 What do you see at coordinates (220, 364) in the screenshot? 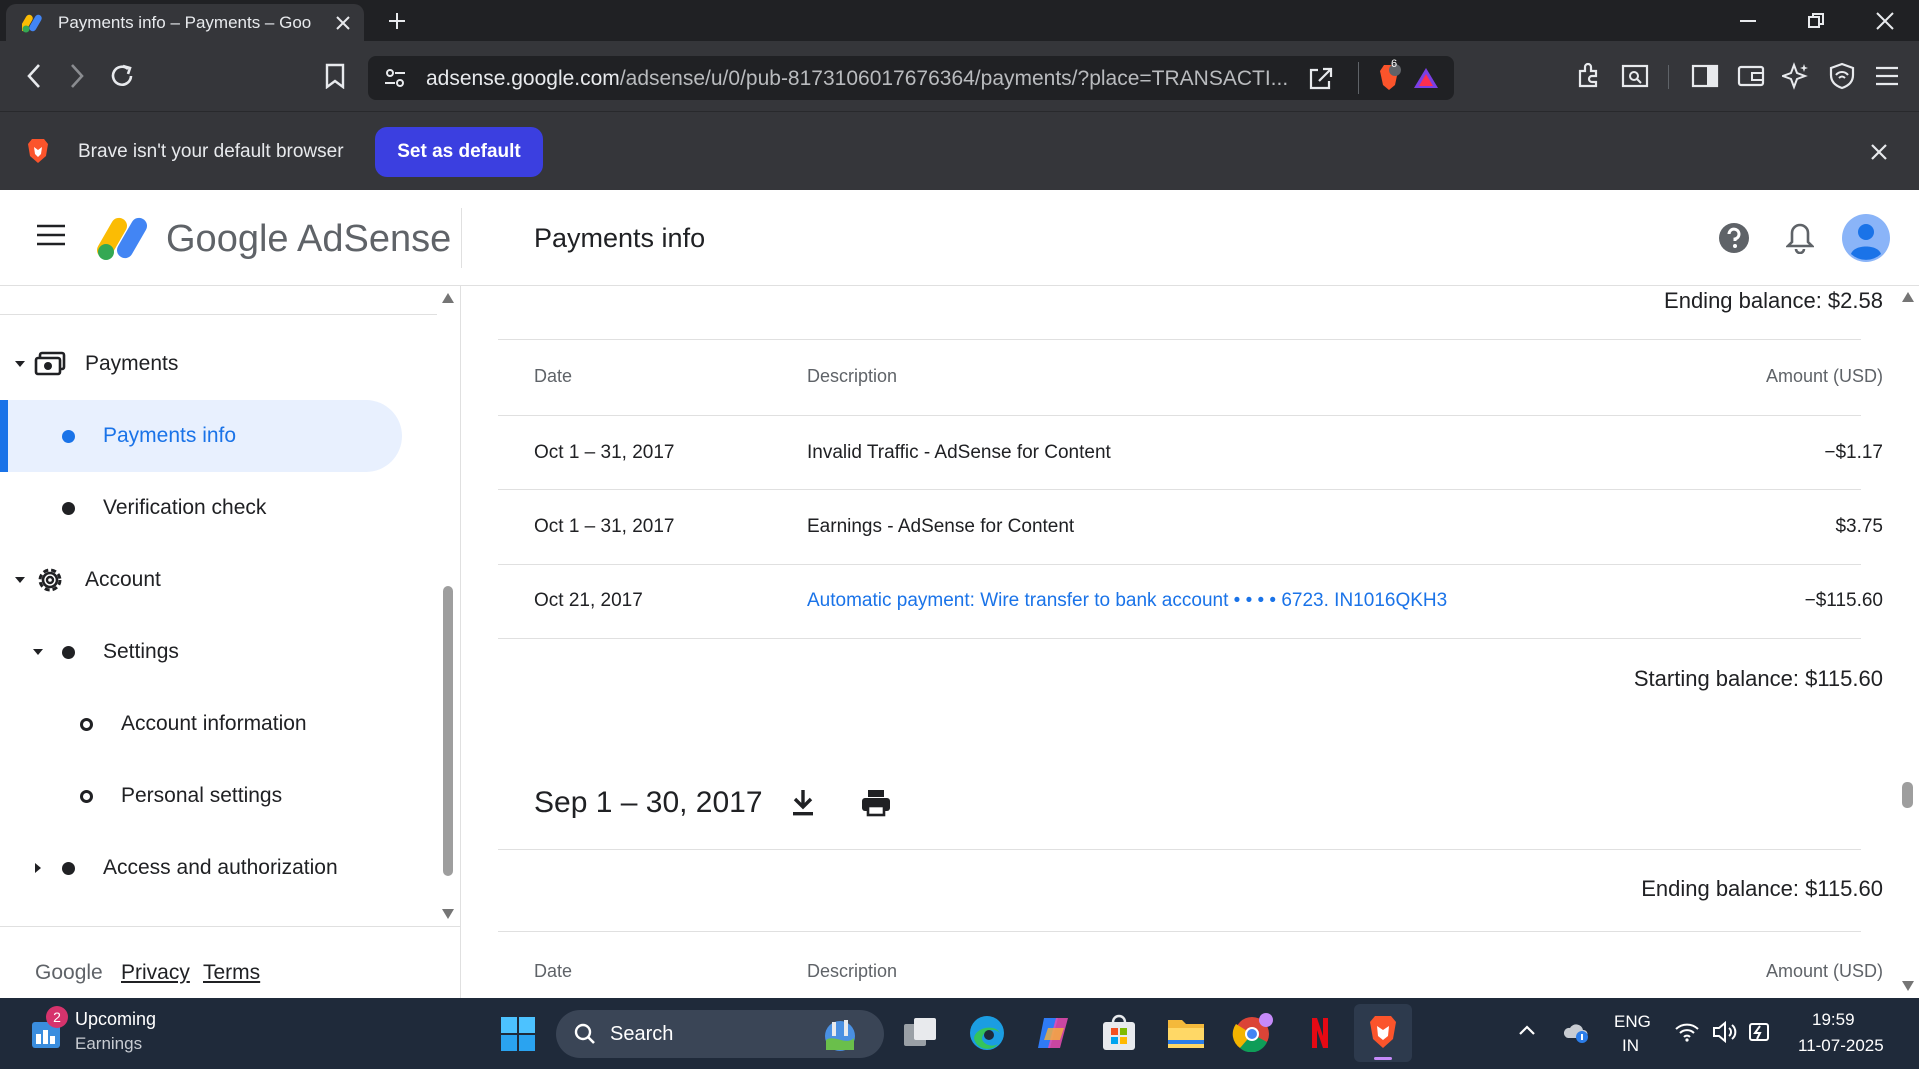
I see `sidebar-item-payments: Payments` at bounding box center [220, 364].